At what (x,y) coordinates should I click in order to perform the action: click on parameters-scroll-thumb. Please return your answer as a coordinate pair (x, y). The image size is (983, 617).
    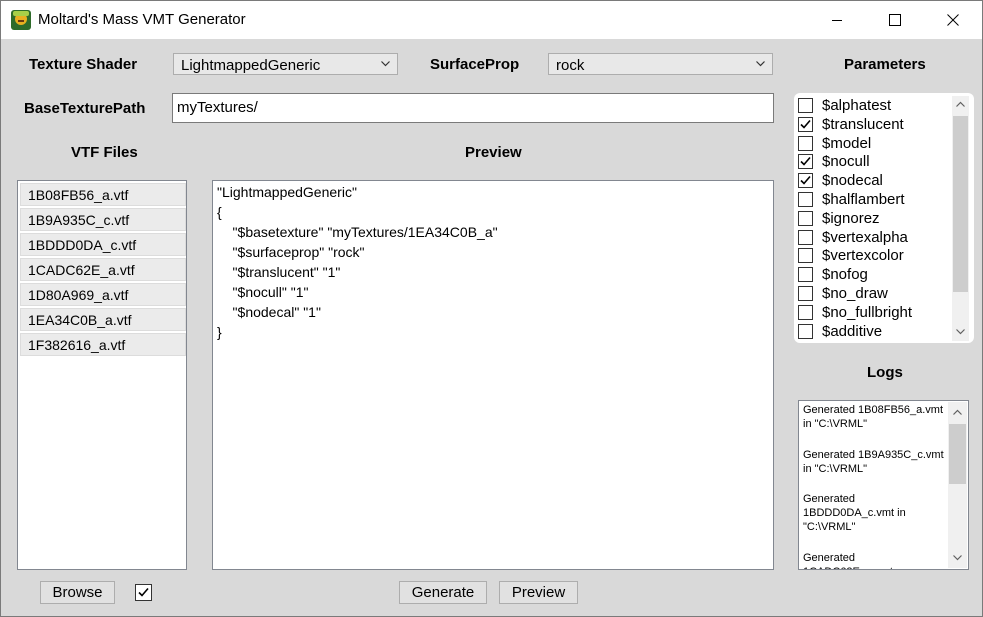
    Looking at the image, I should click on (960, 204).